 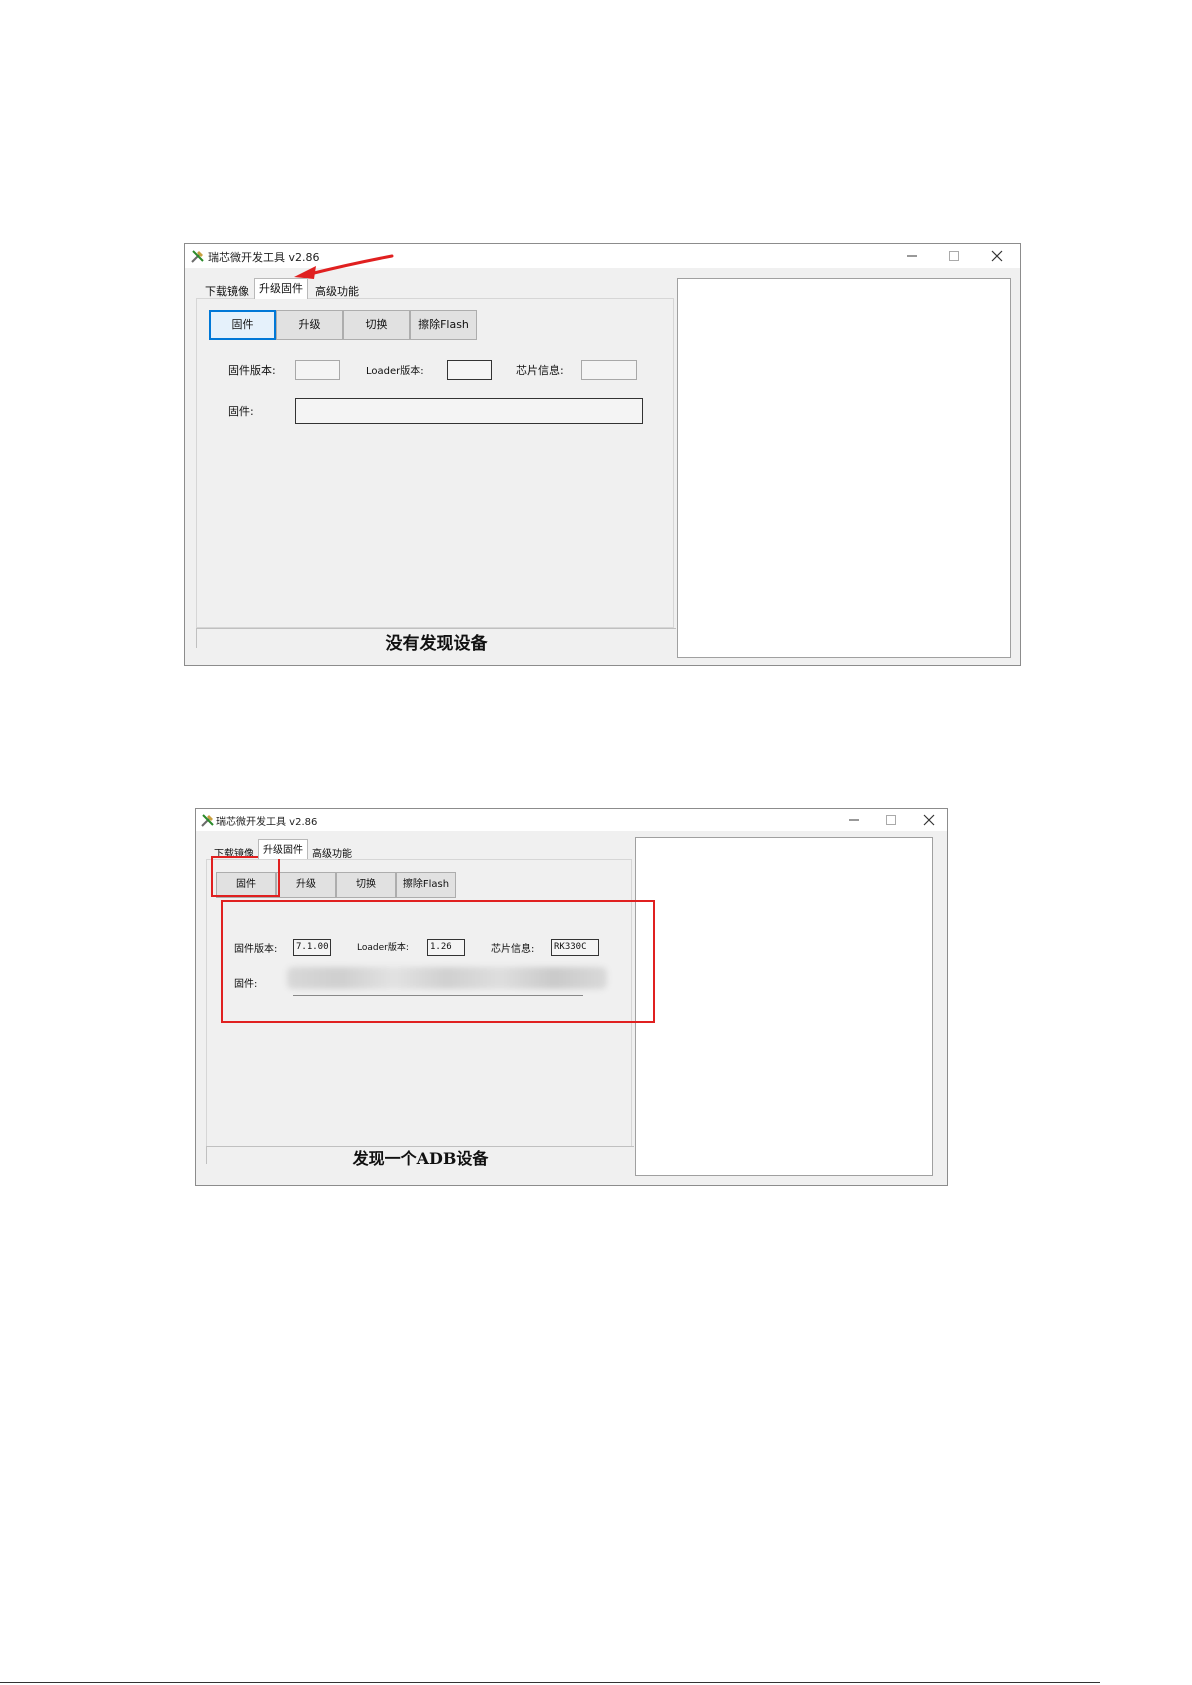 What do you see at coordinates (252, 370) in the screenshot?
I see `firmware-version-label: 固件版本:` at bounding box center [252, 370].